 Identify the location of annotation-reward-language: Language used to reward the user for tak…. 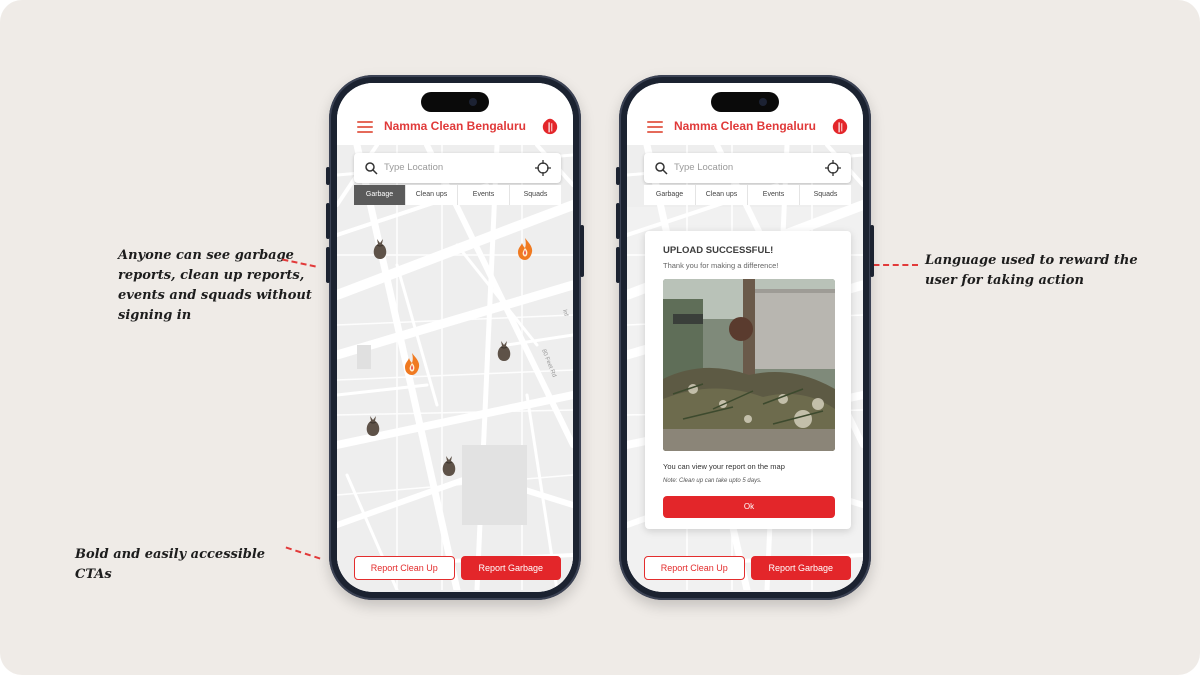
(1031, 270).